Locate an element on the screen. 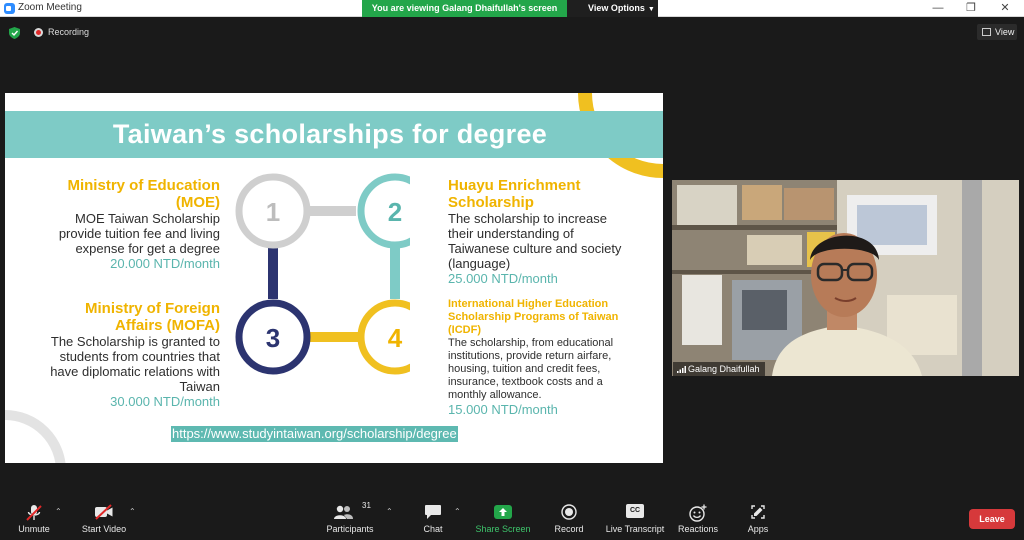 This screenshot has height=540, width=1024. step-2-number: 2 is located at coordinates (395, 212).